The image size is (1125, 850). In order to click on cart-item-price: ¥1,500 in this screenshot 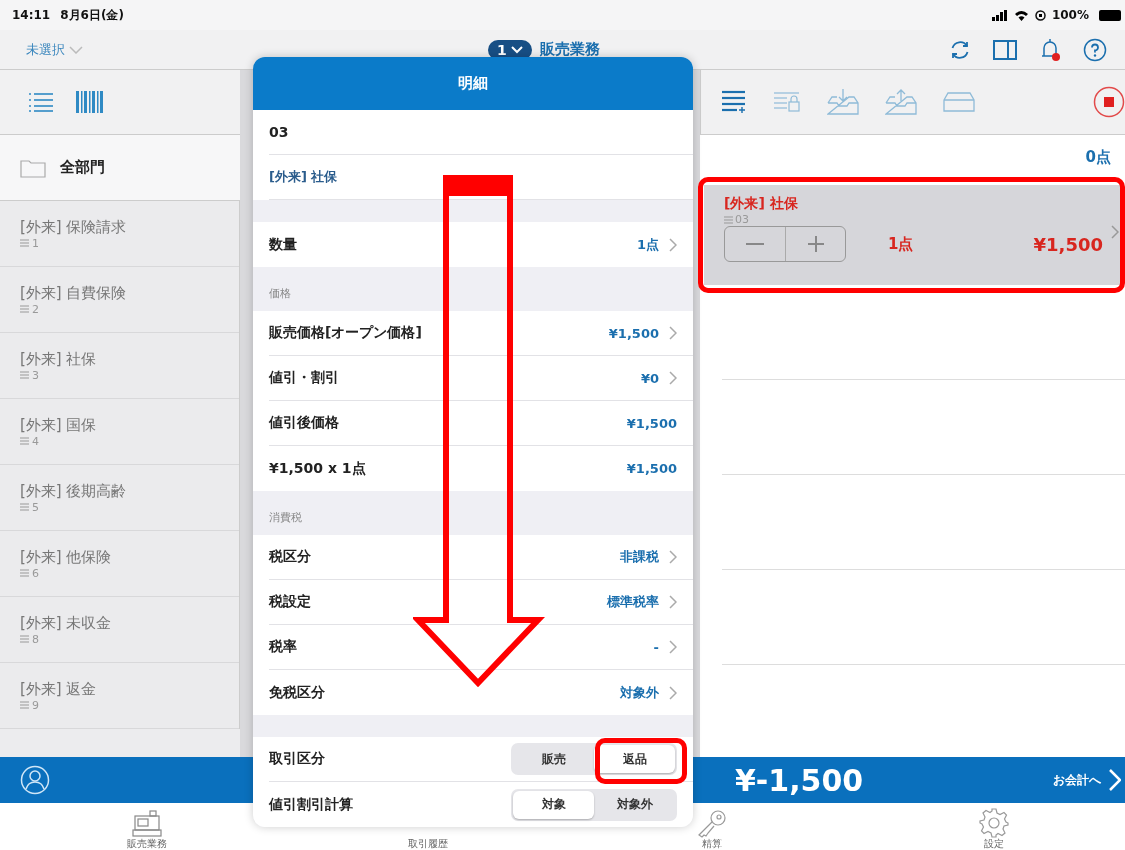, I will do `click(1068, 244)`.